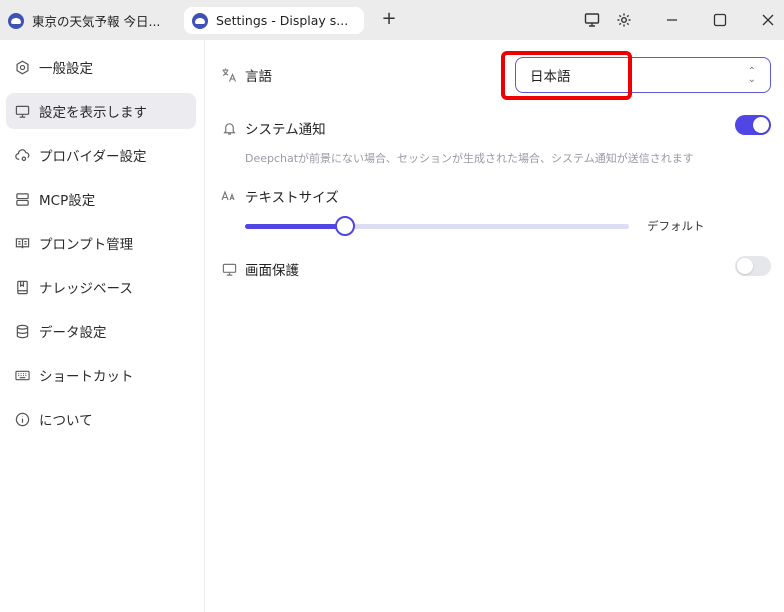  I want to click on keyboard-icon, so click(22, 375).